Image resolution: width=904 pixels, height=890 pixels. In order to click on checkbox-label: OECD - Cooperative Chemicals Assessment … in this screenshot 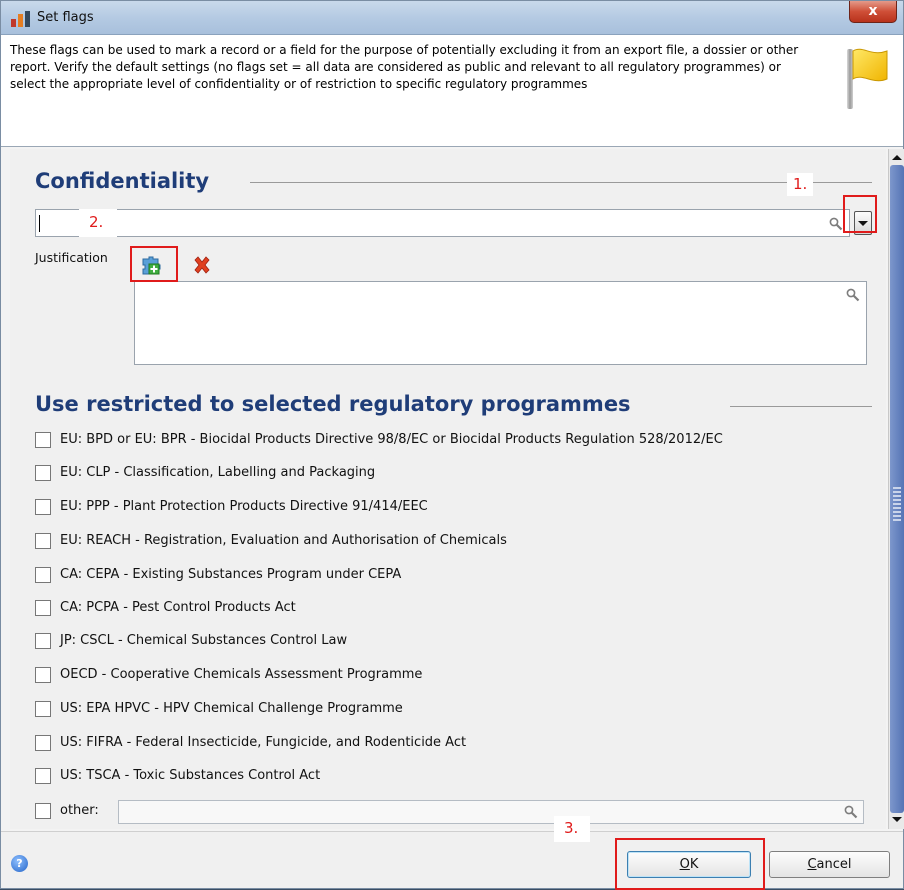, I will do `click(241, 674)`.